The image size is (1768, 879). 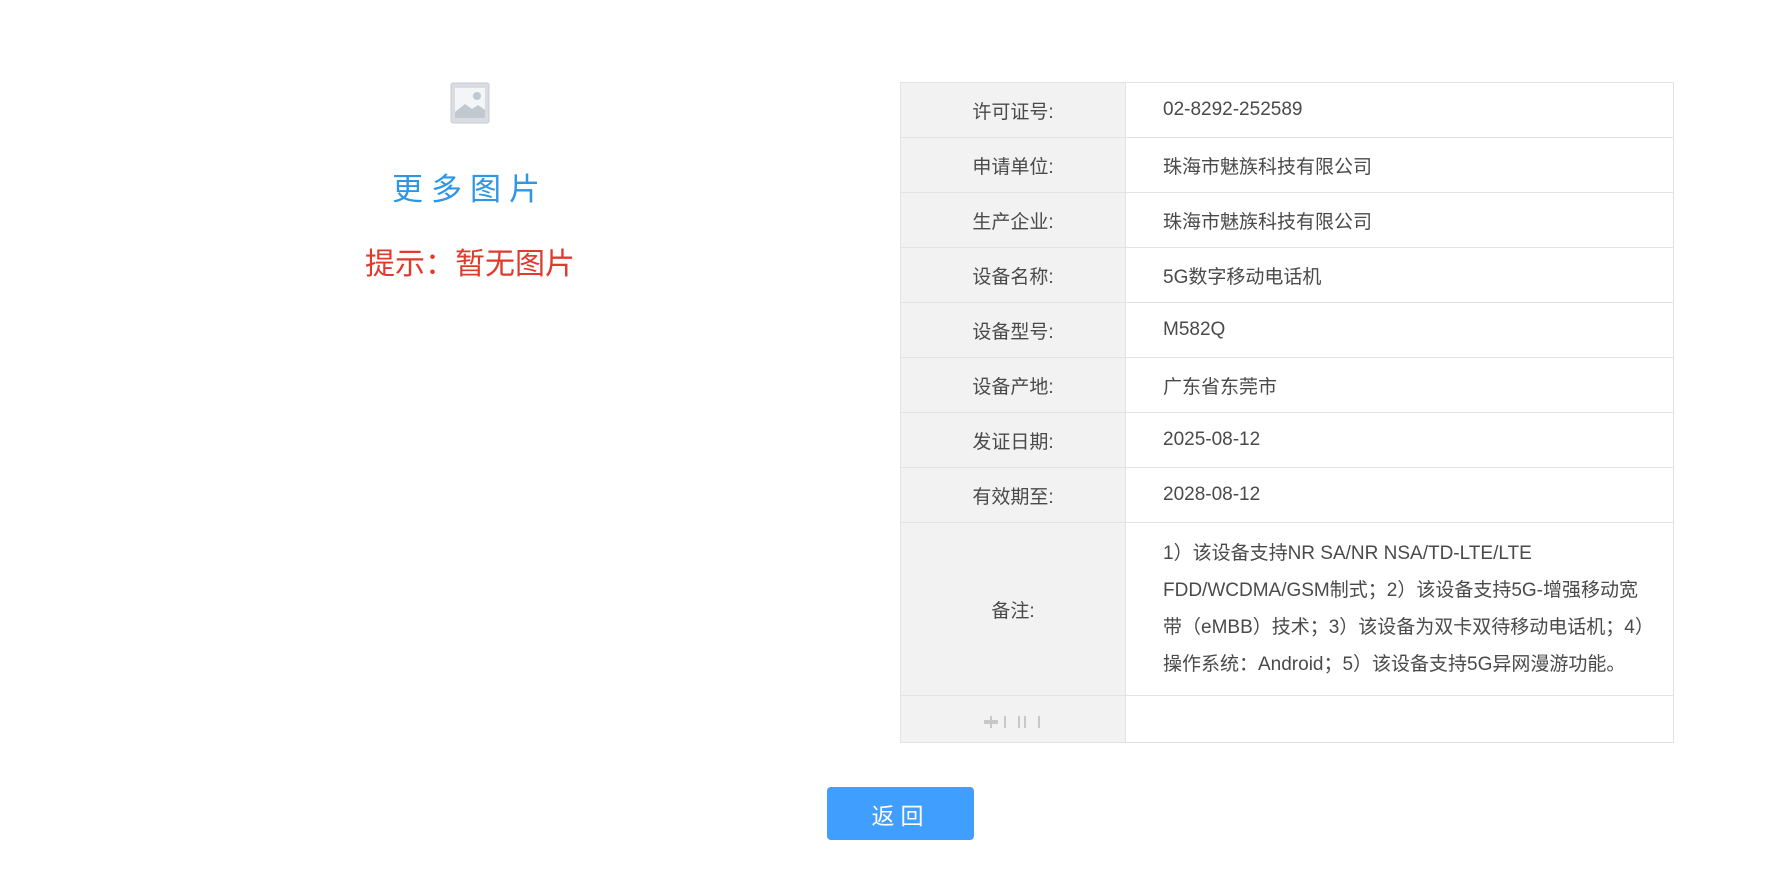 What do you see at coordinates (1399, 165) in the screenshot?
I see `applicant-value: 珠海市魅族科技有限公司` at bounding box center [1399, 165].